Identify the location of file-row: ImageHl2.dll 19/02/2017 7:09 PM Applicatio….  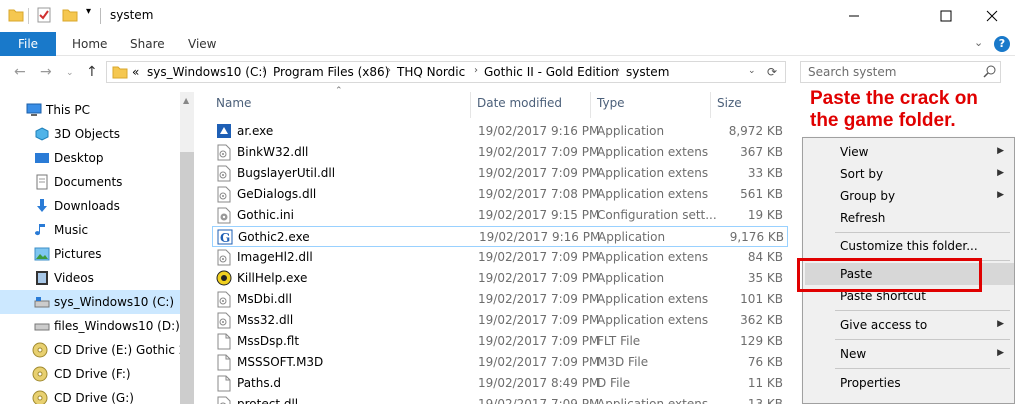
(500, 257).